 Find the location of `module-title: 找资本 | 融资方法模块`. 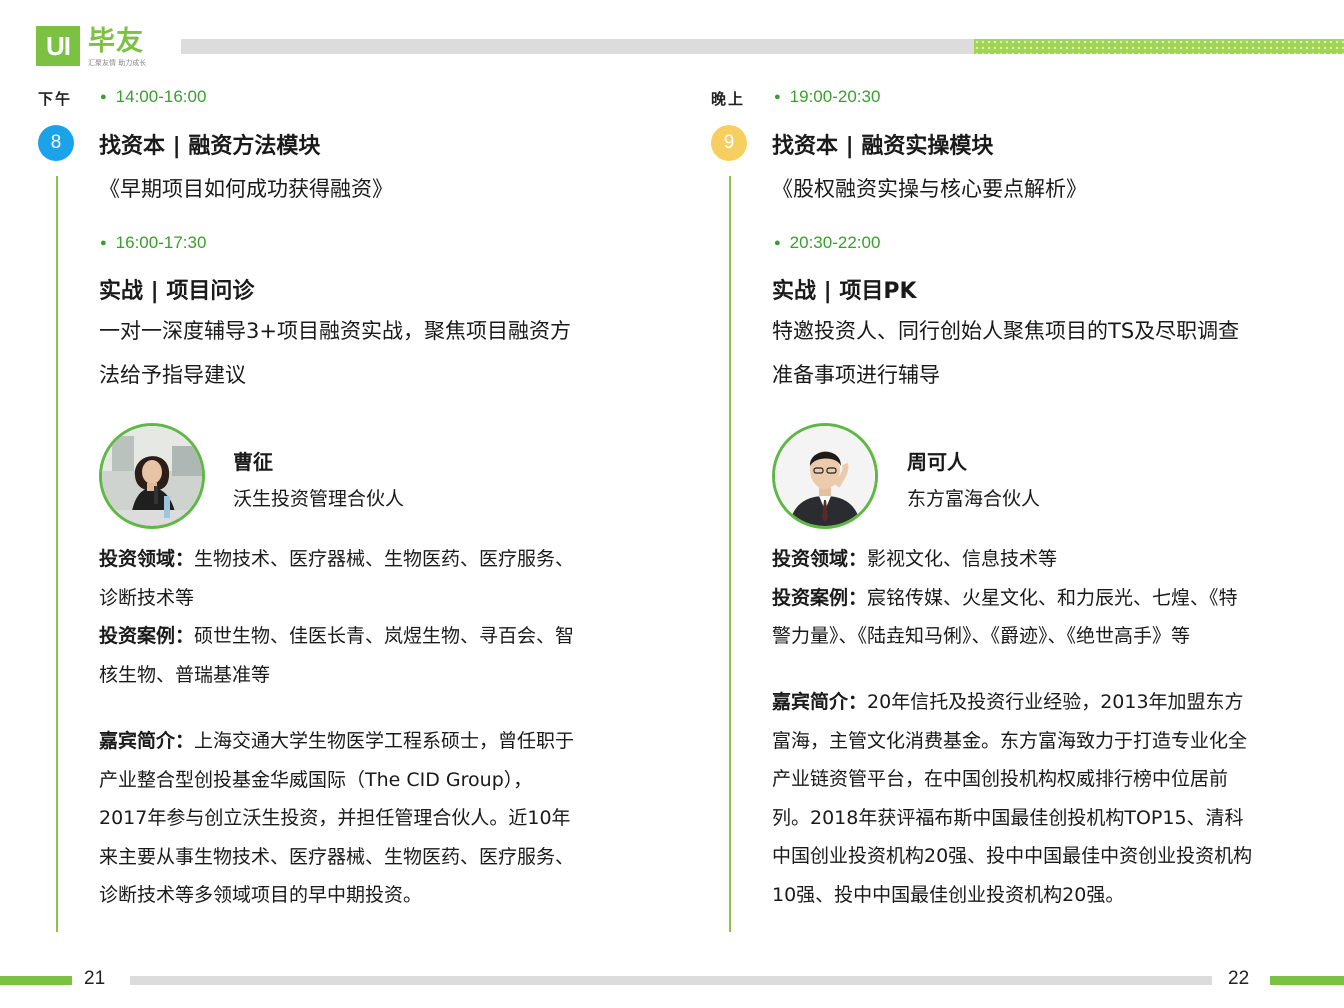

module-title: 找资本 | 融资方法模块 is located at coordinates (210, 146).